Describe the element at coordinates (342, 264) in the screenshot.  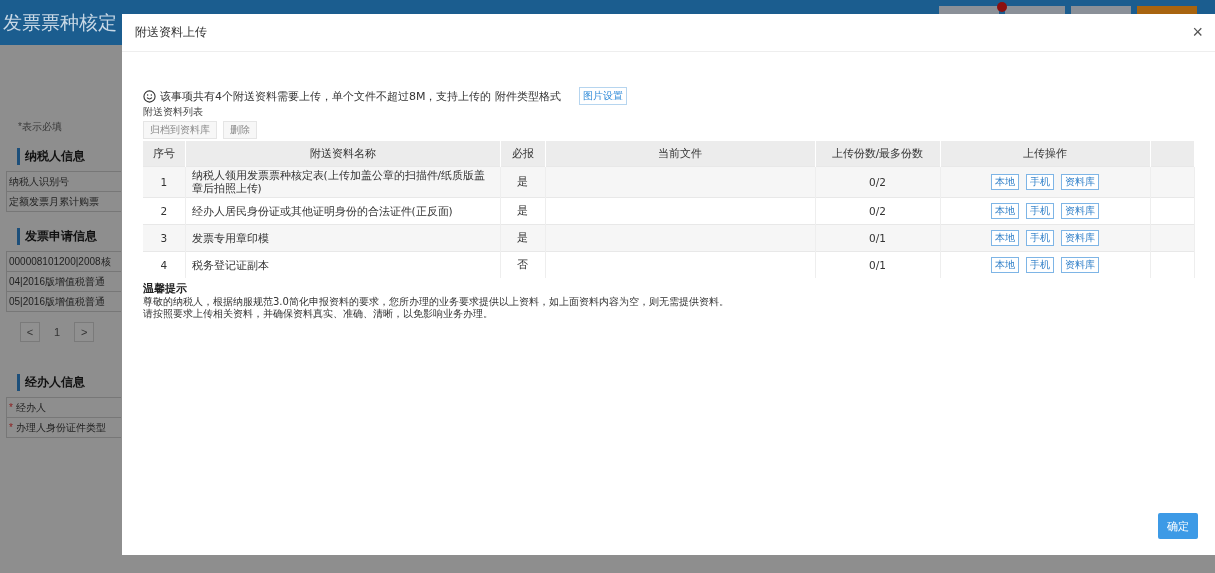
I see `table-cell: 税务登记证副本` at that location.